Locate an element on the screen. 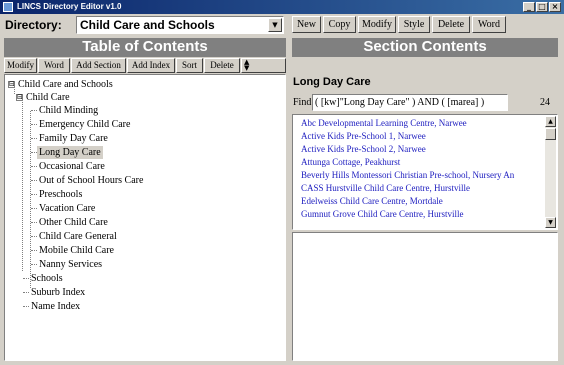 This screenshot has height=365, width=564. delete-button: Delete is located at coordinates (451, 24).